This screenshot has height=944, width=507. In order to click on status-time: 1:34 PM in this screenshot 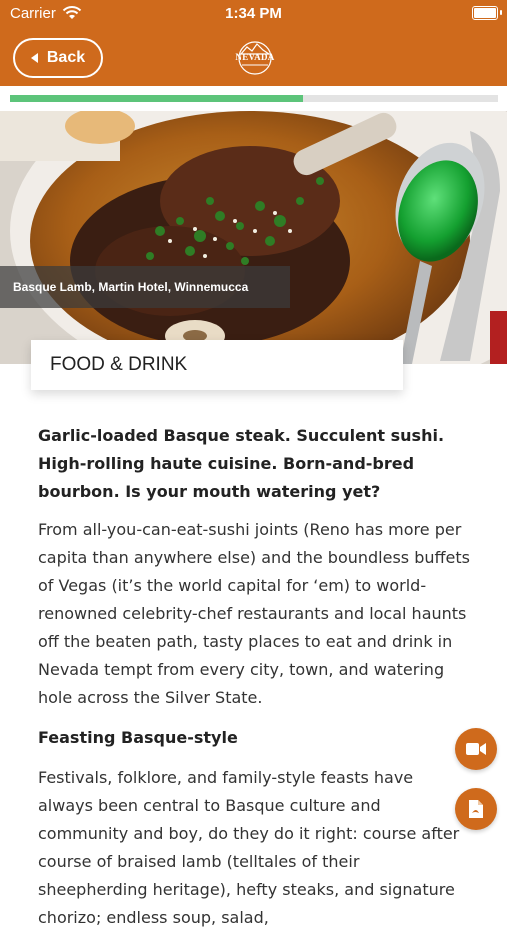, I will do `click(253, 13)`.